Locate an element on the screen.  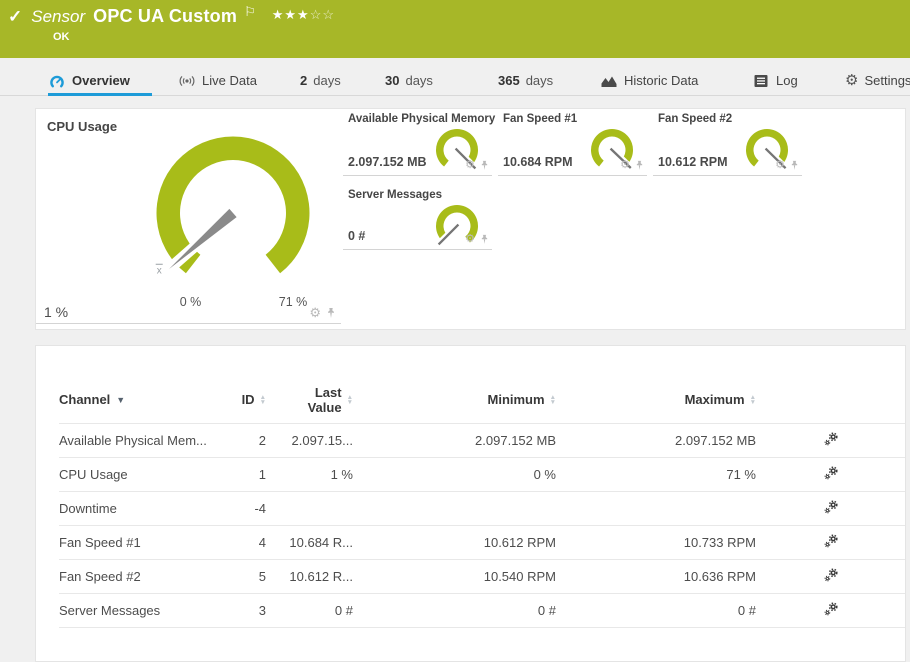
cell-id: 5 is located at coordinates (262, 576).